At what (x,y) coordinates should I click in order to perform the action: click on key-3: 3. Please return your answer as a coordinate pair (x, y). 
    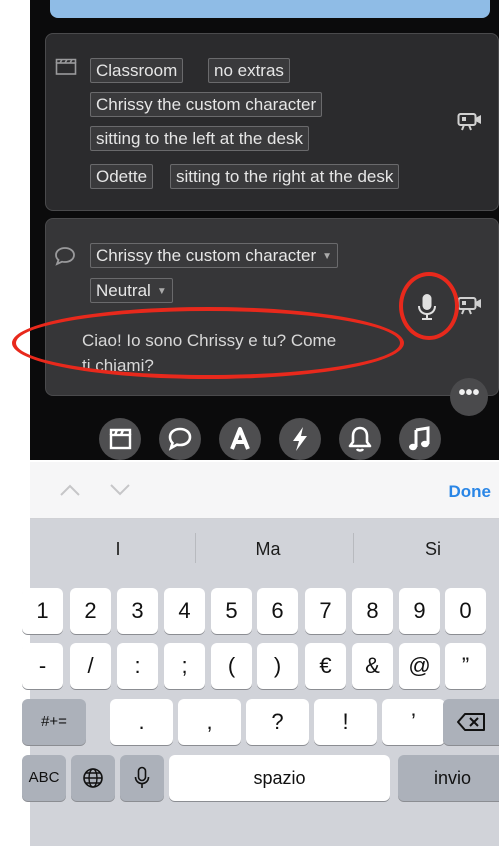
    Looking at the image, I should click on (137, 611).